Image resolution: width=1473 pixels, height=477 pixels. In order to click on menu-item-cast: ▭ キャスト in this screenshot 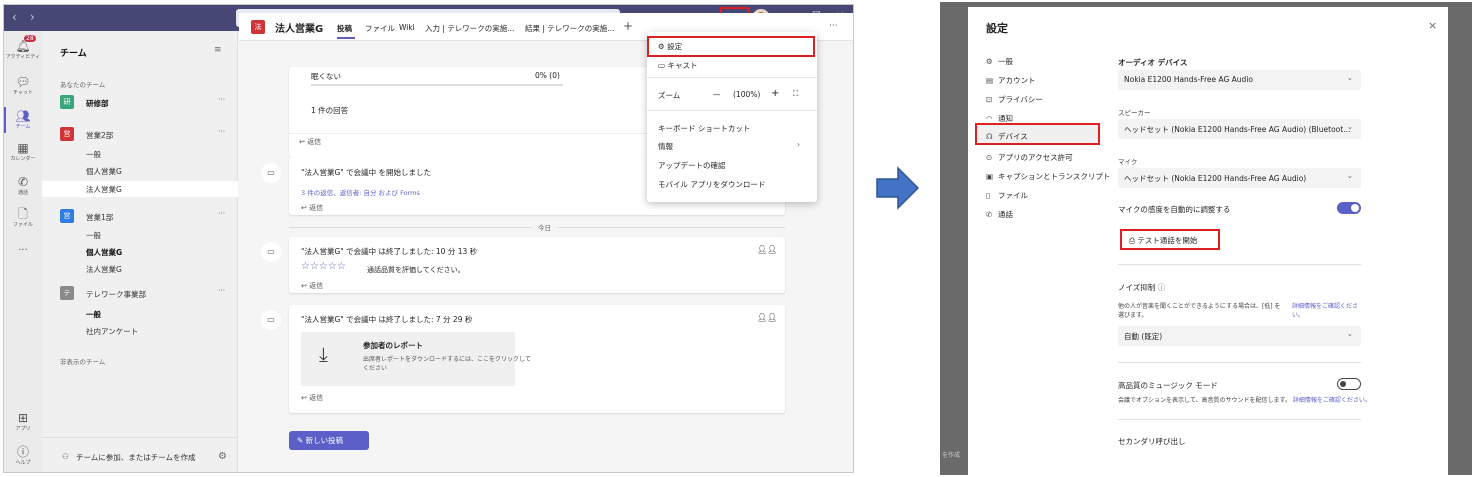, I will do `click(677, 65)`.